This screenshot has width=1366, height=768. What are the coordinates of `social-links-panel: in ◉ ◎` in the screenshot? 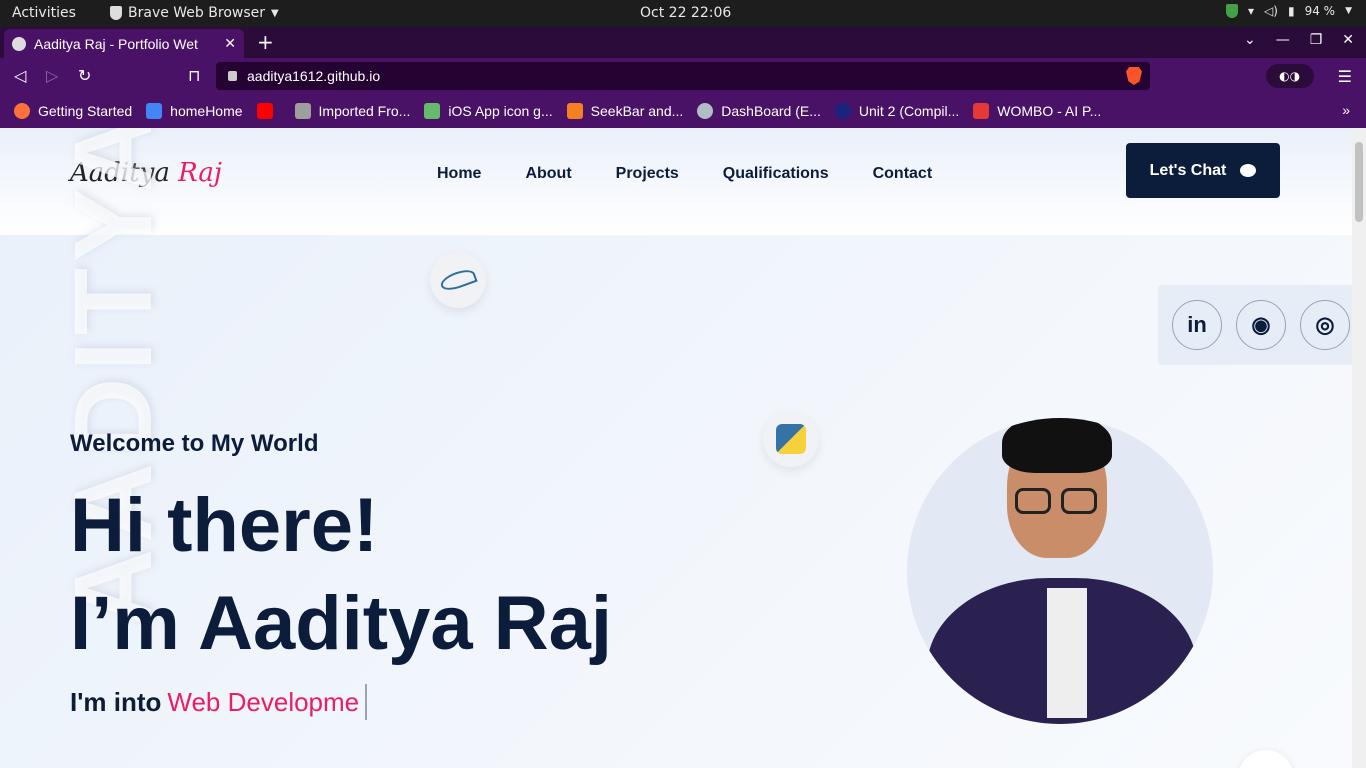 It's located at (1255, 325).